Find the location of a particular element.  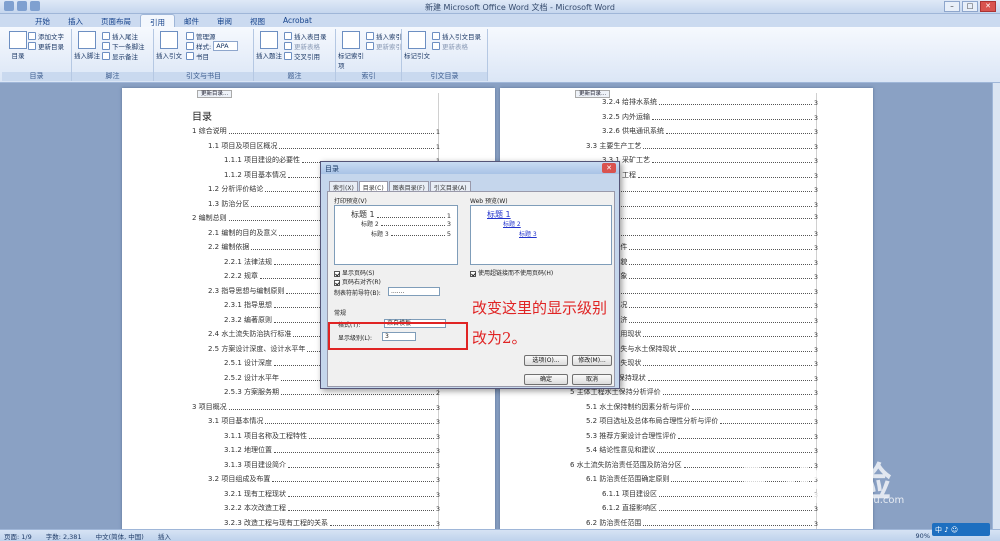

update-index-button: 更新索引 is located at coordinates (384, 46).